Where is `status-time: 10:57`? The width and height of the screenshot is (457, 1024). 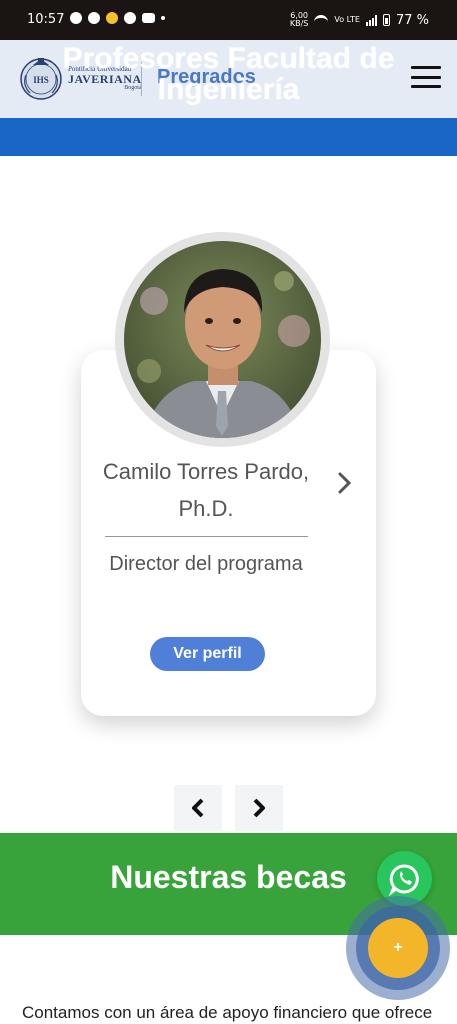 status-time: 10:57 is located at coordinates (46, 19).